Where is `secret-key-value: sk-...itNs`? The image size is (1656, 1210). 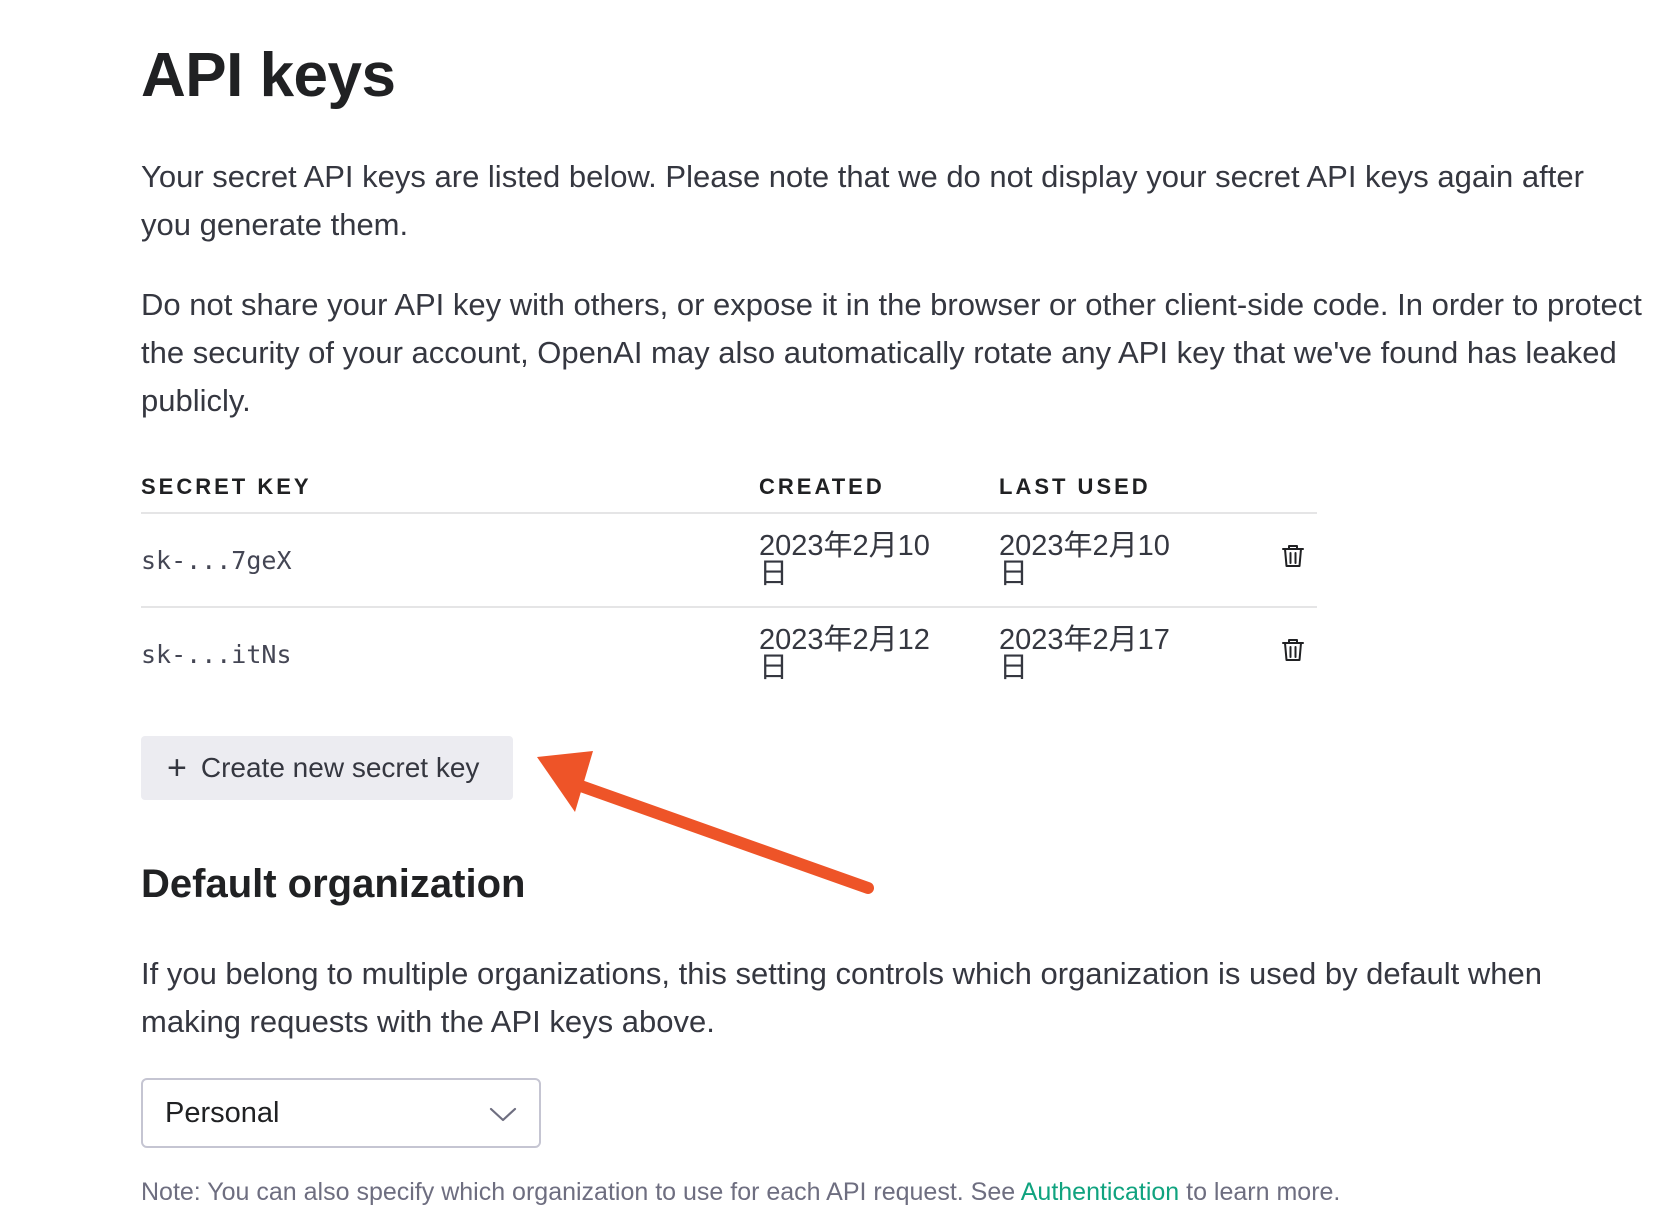
secret-key-value: sk-...itNs is located at coordinates (216, 654).